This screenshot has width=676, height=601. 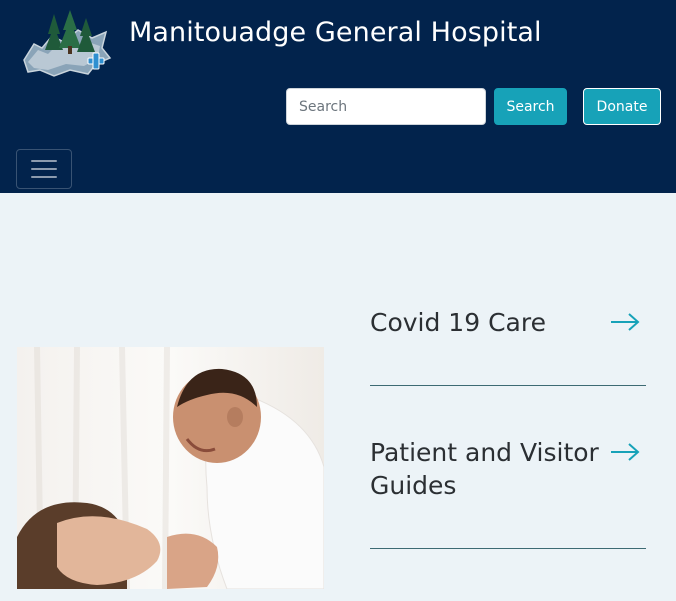 What do you see at coordinates (386, 106) in the screenshot?
I see `search-input` at bounding box center [386, 106].